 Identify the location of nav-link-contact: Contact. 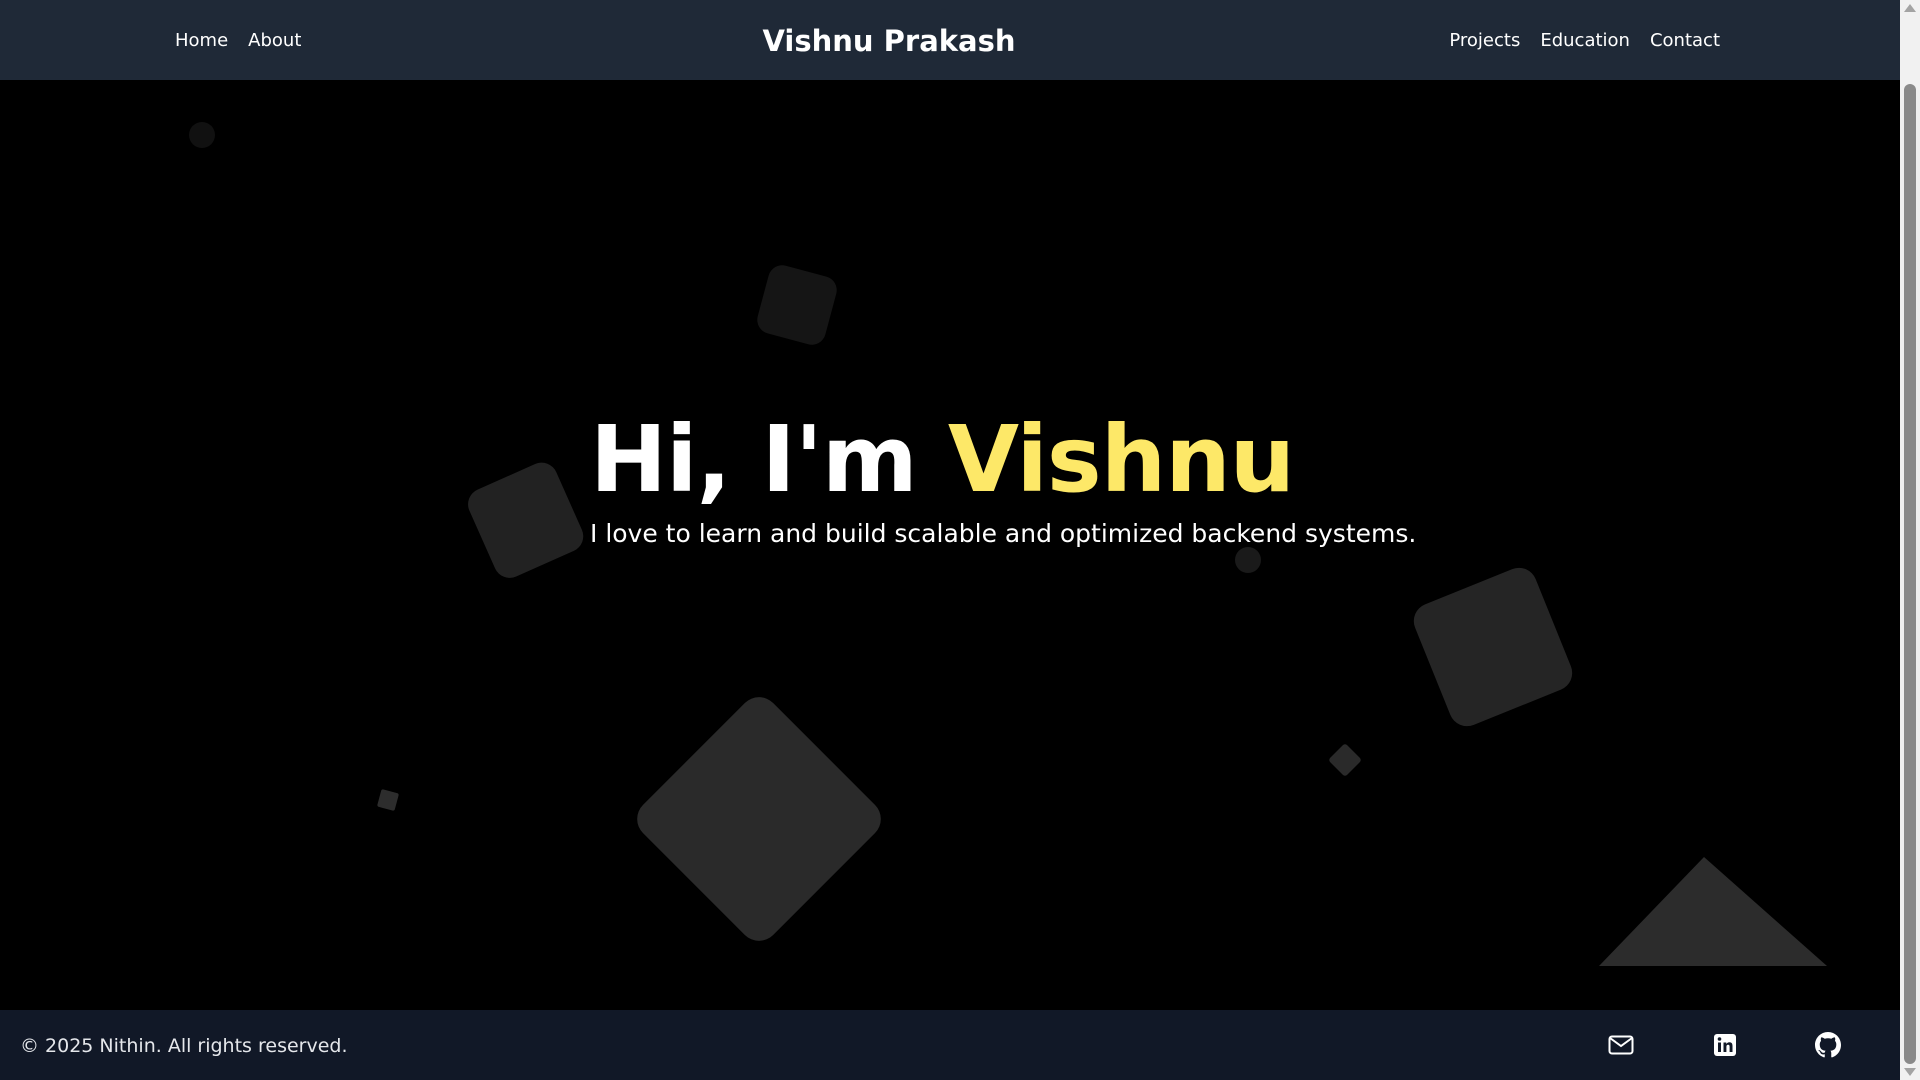
(1685, 40).